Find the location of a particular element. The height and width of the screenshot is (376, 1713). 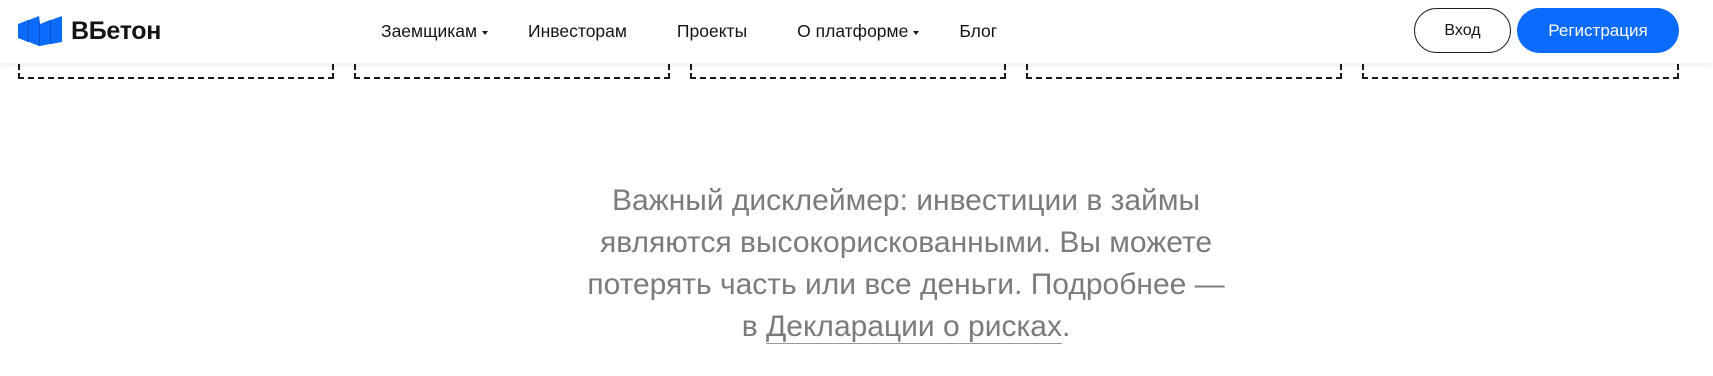

disclaimer-prefix: в is located at coordinates (753, 326).